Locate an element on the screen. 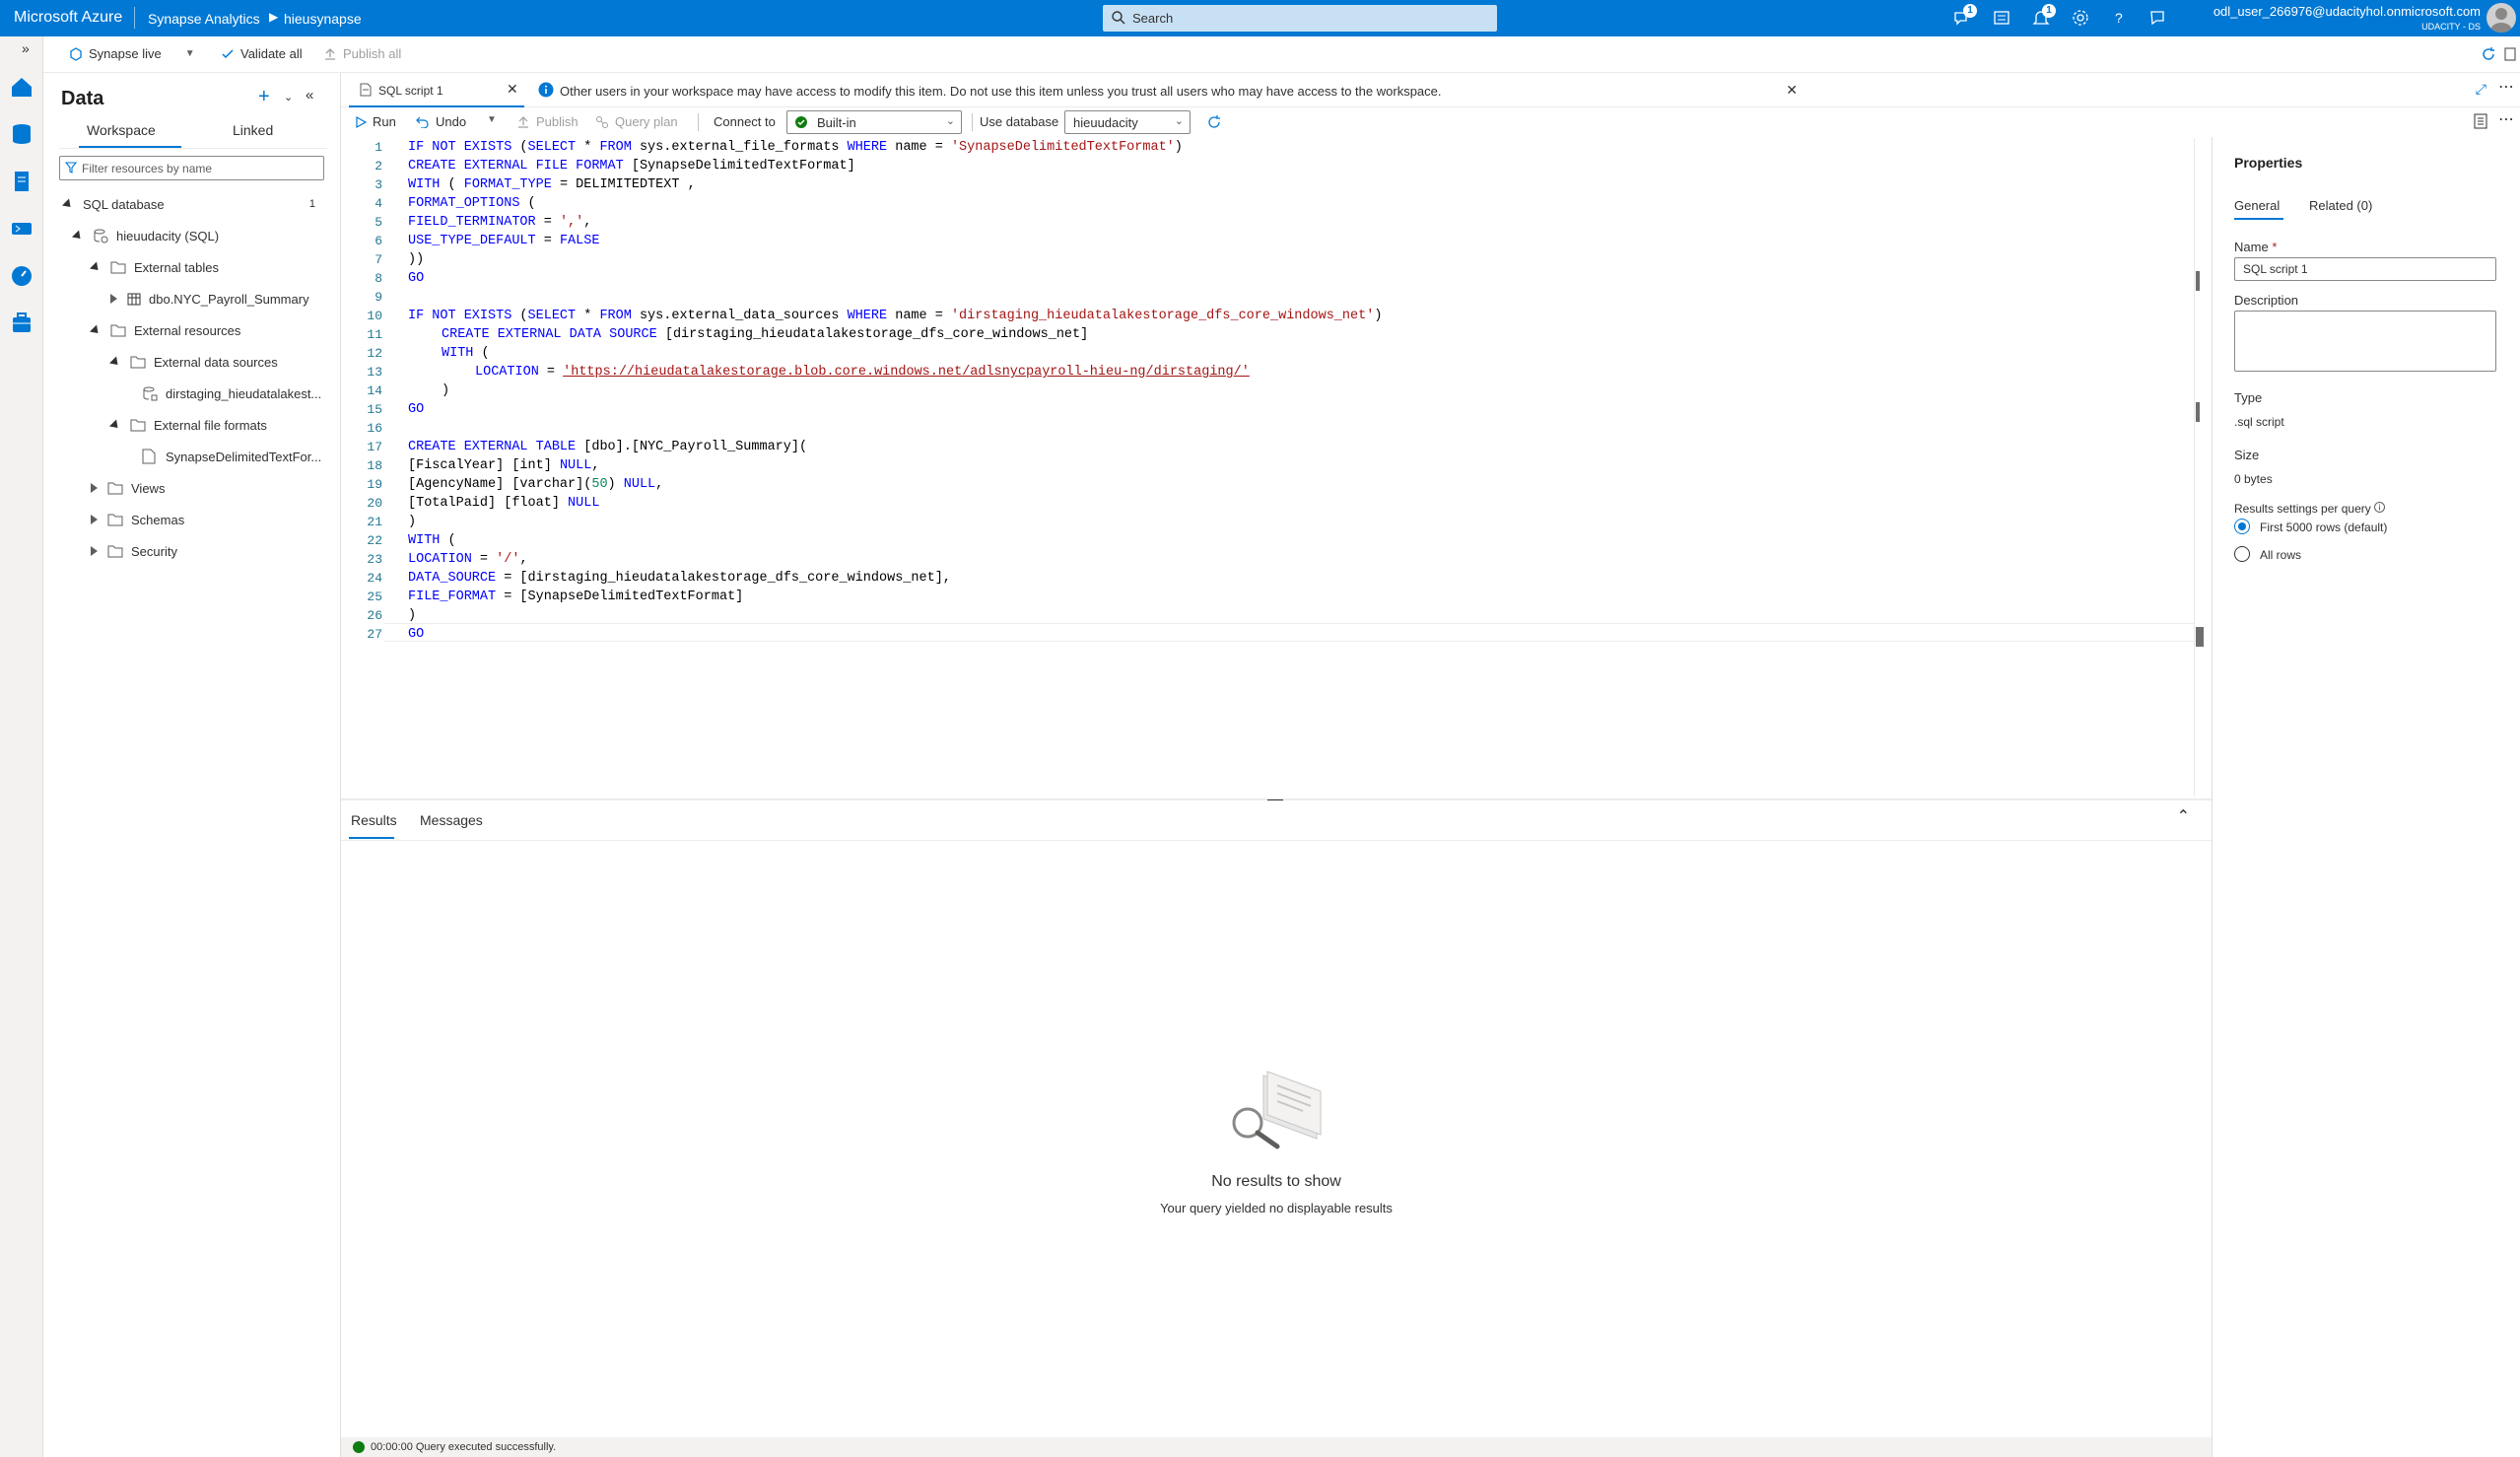 The width and height of the screenshot is (2520, 1457). tree-node-external-resources: External resources is located at coordinates (164, 330).